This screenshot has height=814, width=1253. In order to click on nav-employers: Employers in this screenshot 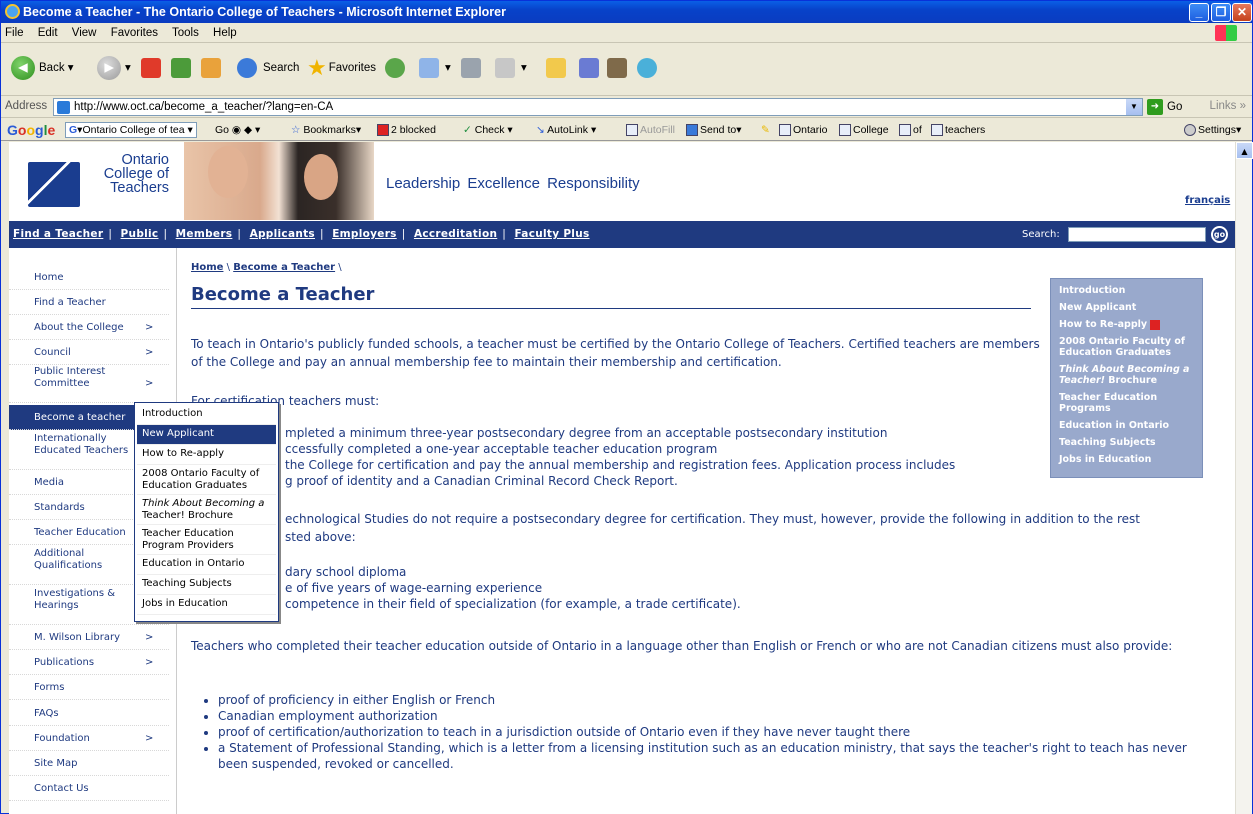, I will do `click(364, 234)`.